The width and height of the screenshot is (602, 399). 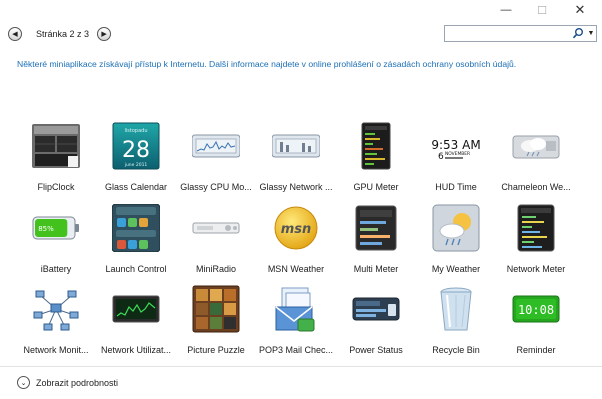 I want to click on msn-logo-text: msn, so click(x=296, y=229).